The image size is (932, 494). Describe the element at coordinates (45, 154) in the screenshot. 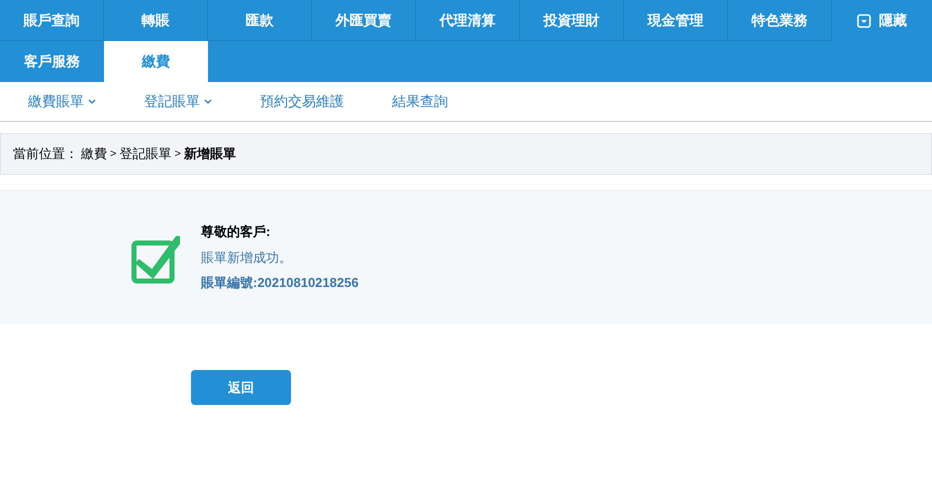

I see `breadcrumb-label: 當前位置：` at that location.